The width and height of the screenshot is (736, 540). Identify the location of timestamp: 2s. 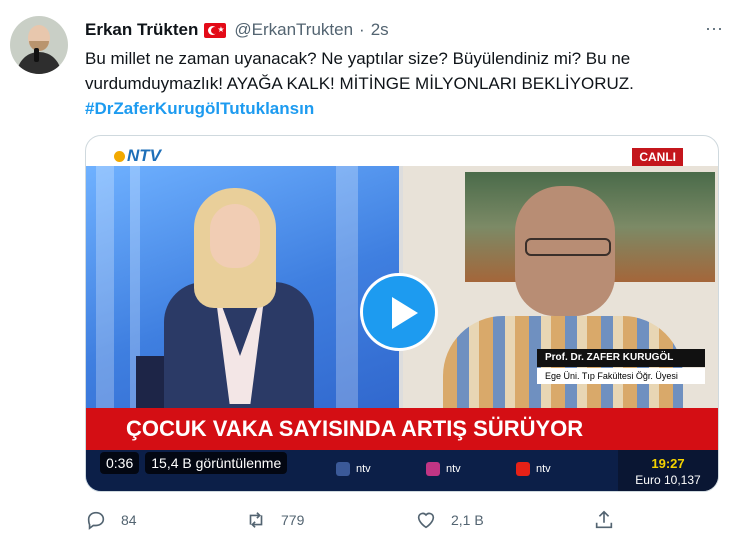
(380, 30).